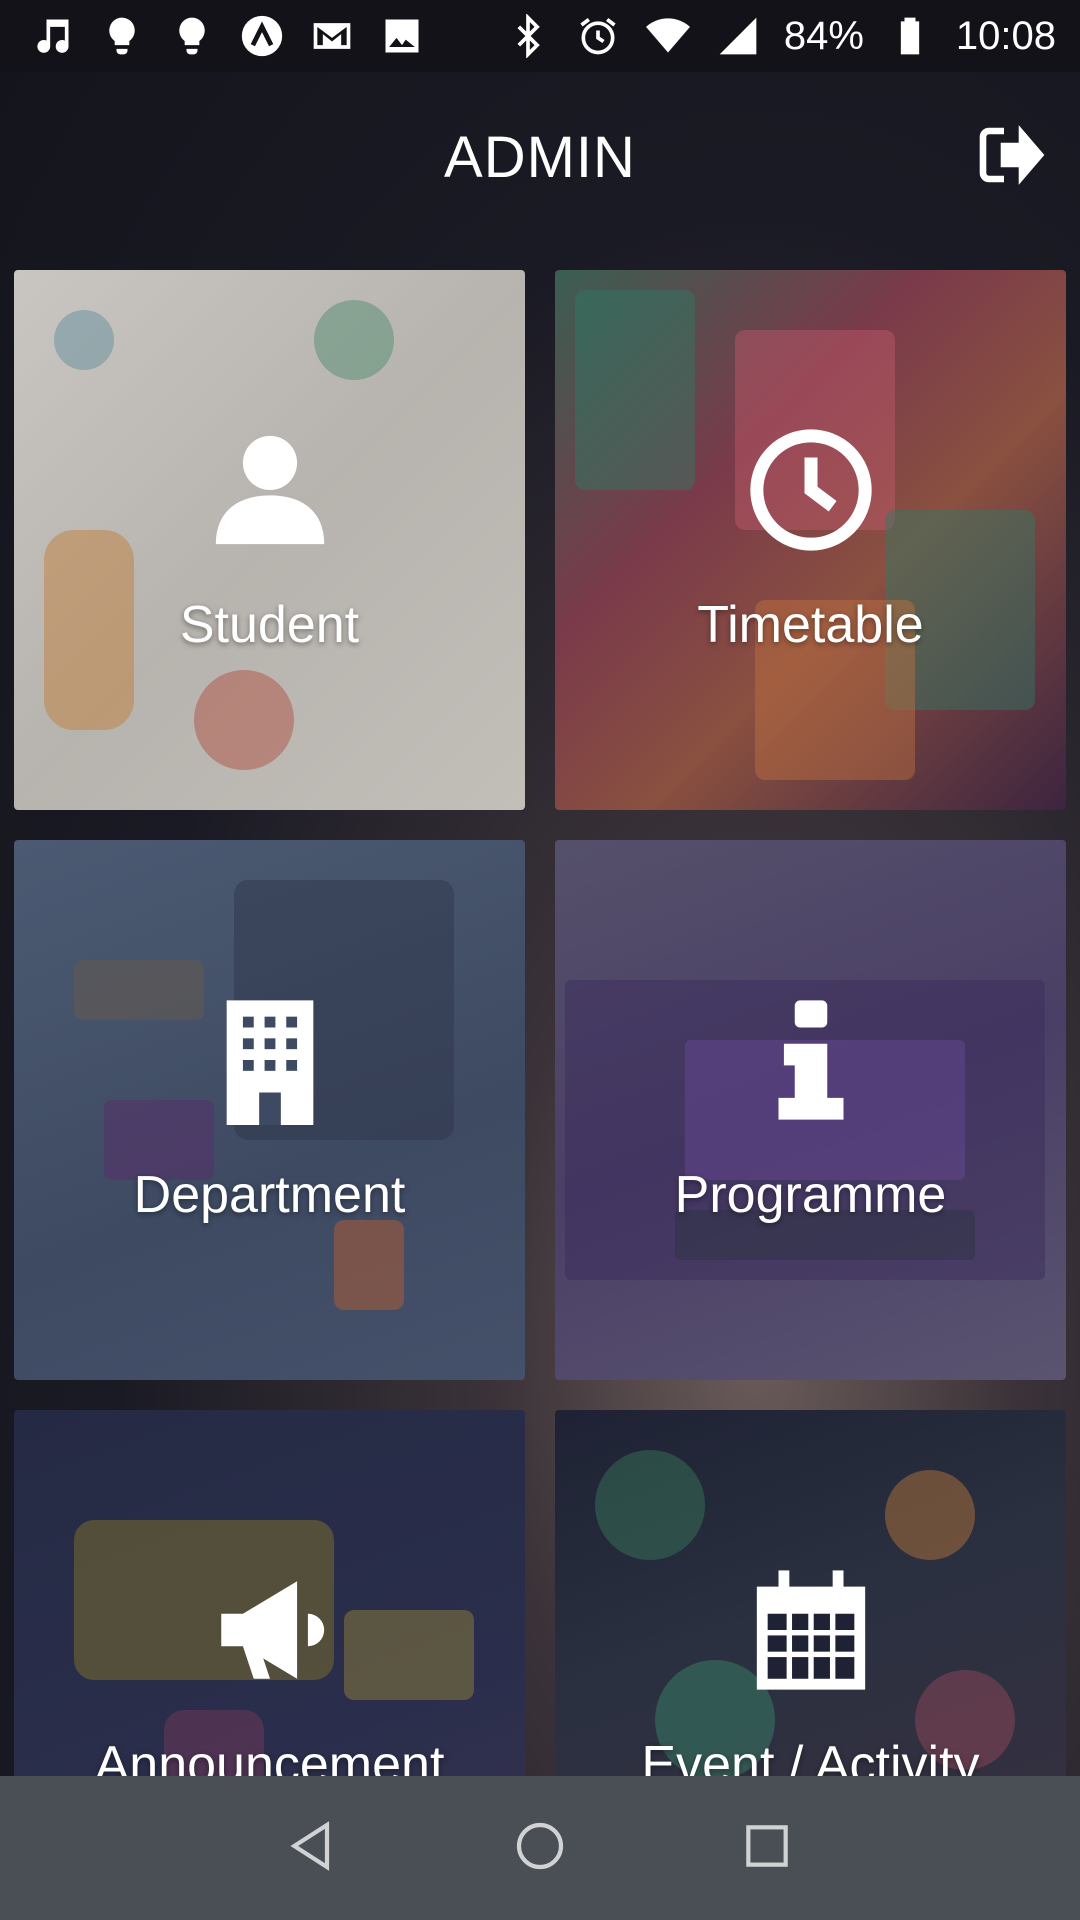 Image resolution: width=1080 pixels, height=1920 pixels. I want to click on tile-student: Student, so click(269, 540).